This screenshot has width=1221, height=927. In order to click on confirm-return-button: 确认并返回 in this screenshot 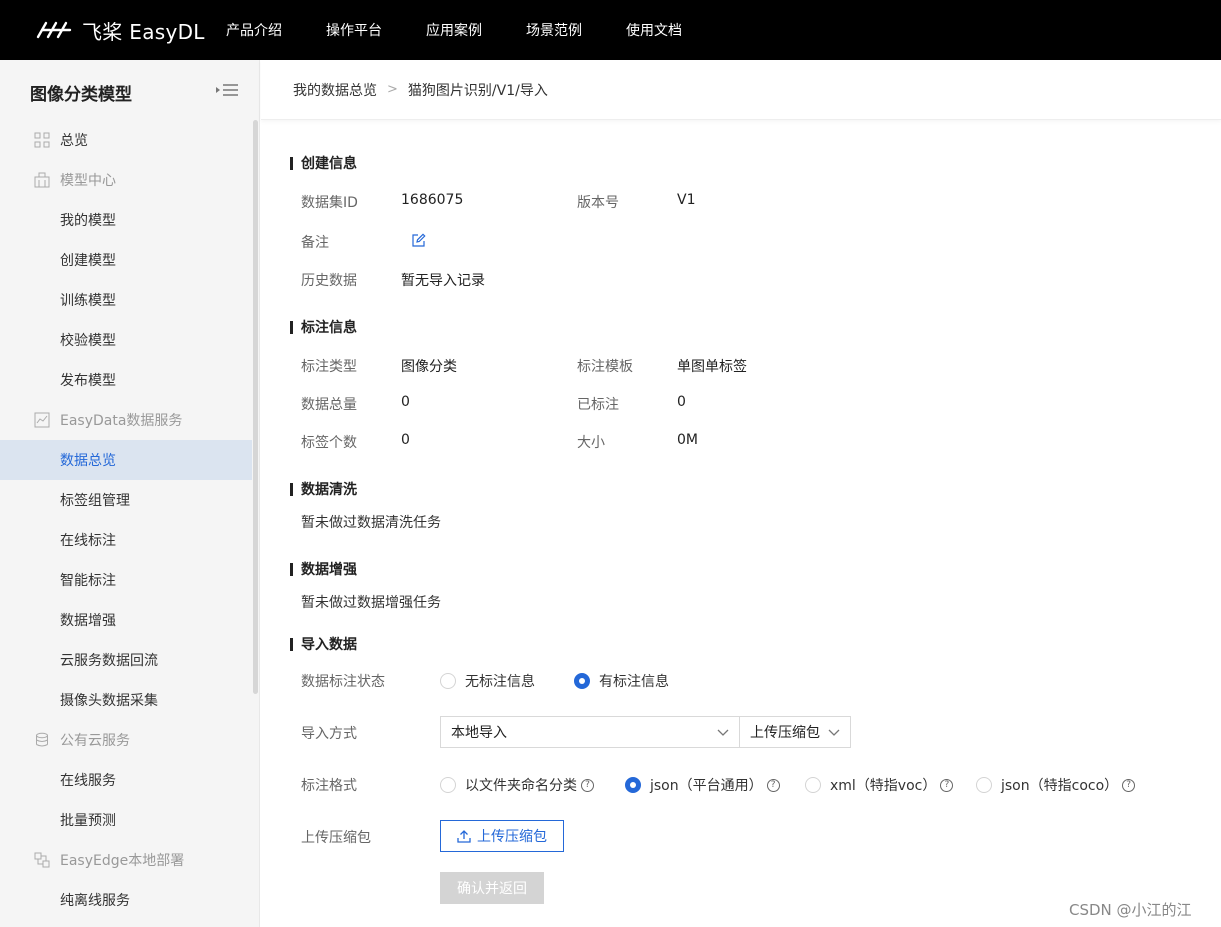, I will do `click(492, 888)`.